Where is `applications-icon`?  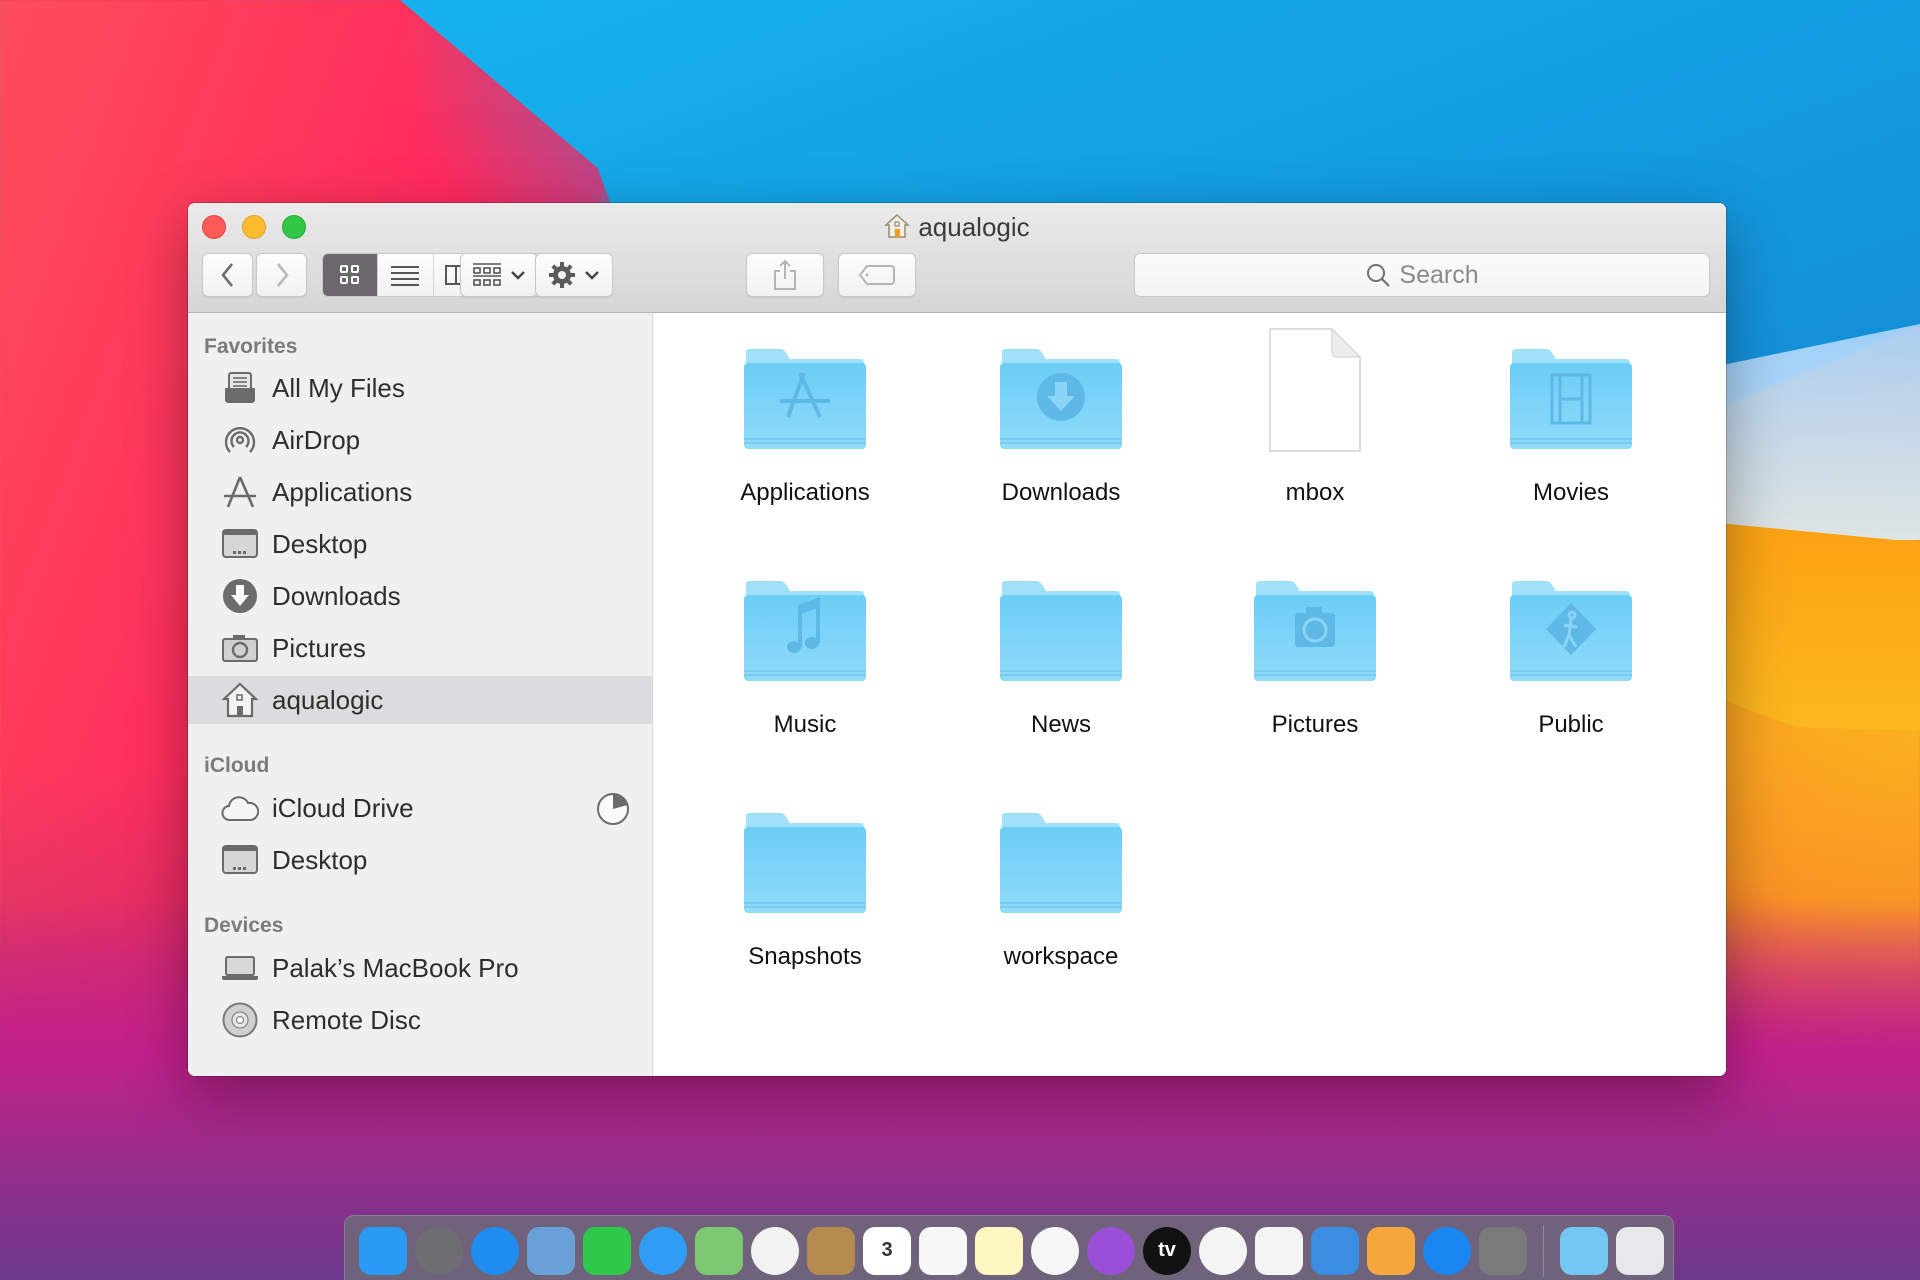 applications-icon is located at coordinates (240, 492).